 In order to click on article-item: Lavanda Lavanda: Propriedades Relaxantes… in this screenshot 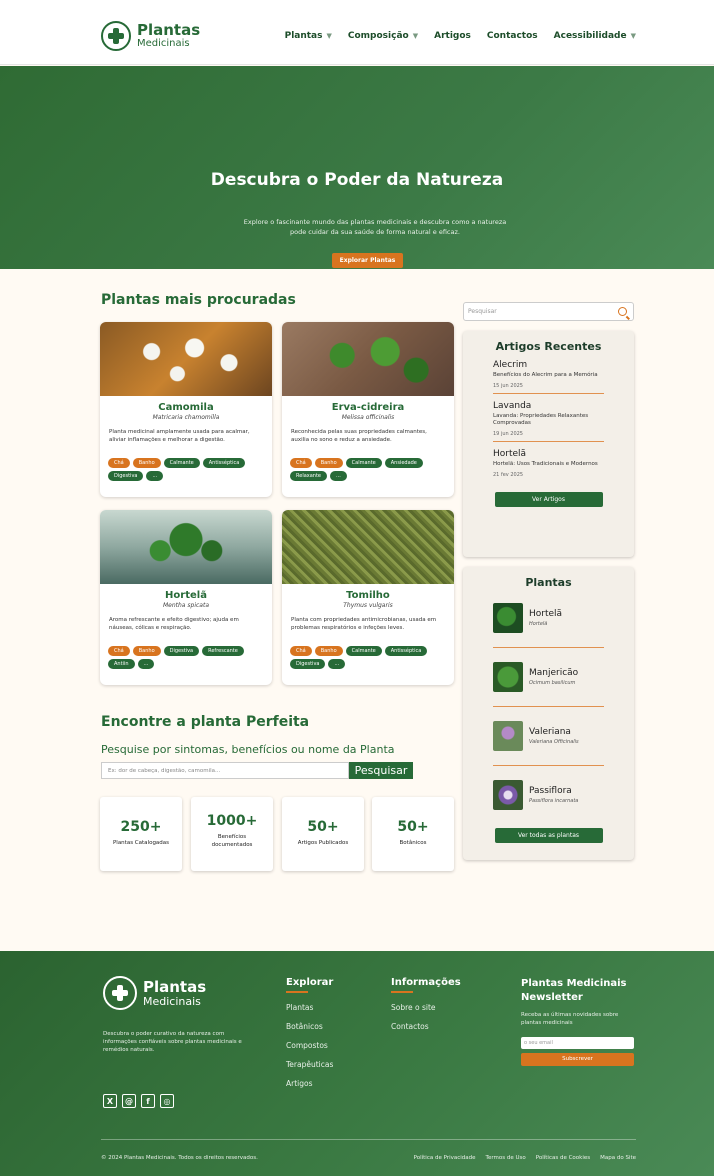, I will do `click(548, 422)`.